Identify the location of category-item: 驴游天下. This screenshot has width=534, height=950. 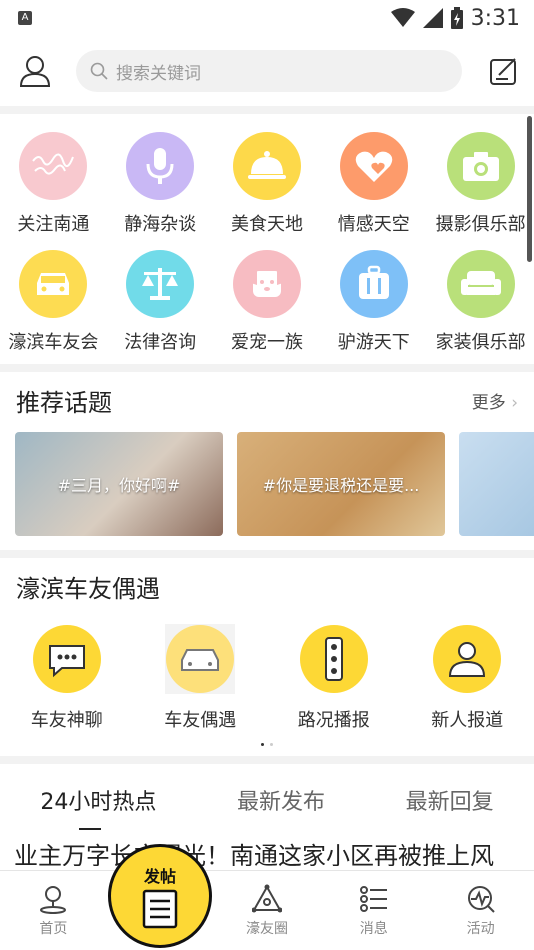
(373, 302).